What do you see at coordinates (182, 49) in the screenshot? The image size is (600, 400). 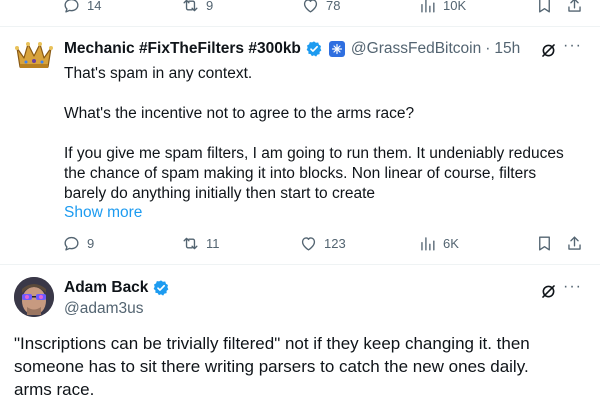 I see `display-name: Mechanic #FixTheFilters #300kb` at bounding box center [182, 49].